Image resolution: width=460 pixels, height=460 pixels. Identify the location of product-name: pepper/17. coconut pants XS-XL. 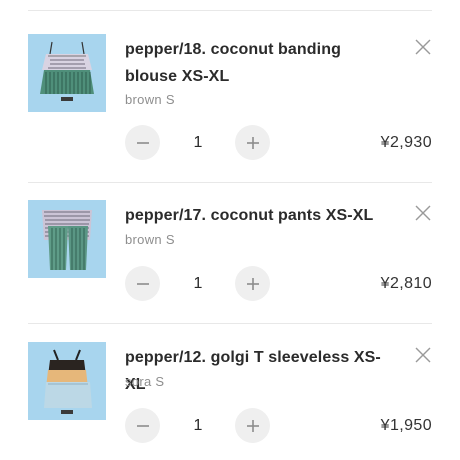
(256, 215).